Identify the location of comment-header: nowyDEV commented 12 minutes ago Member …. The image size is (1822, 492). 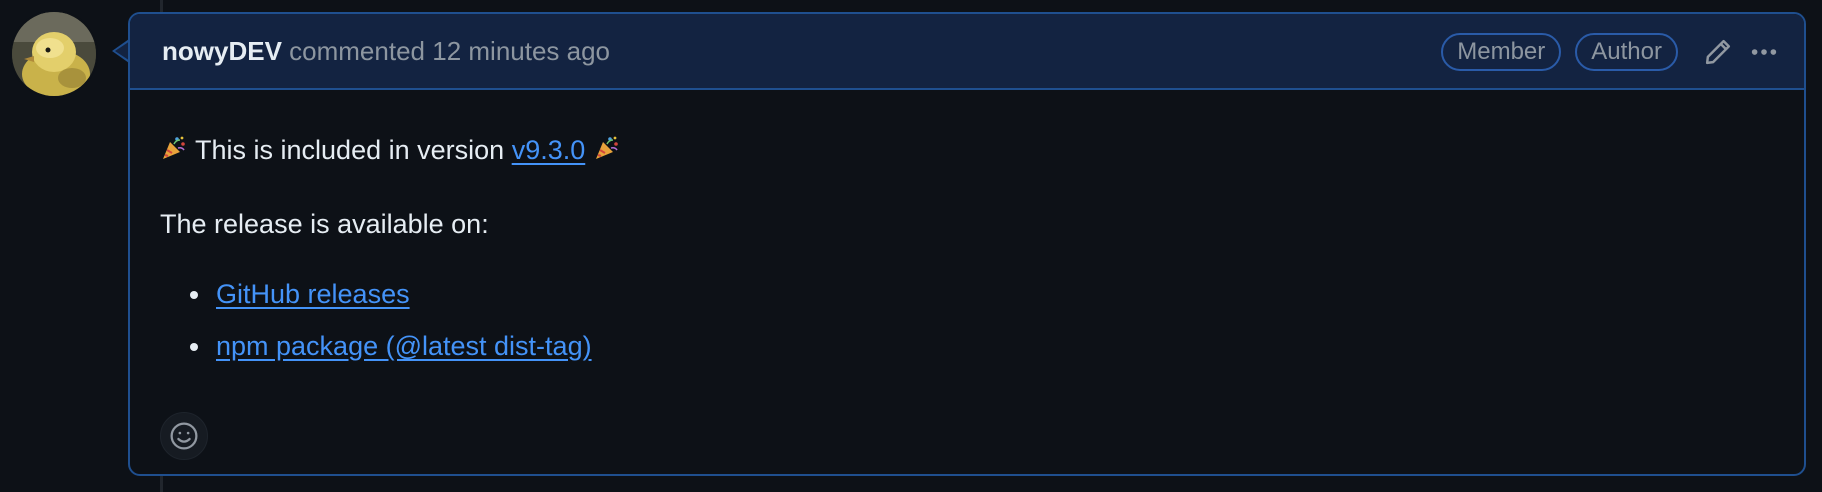
(967, 52).